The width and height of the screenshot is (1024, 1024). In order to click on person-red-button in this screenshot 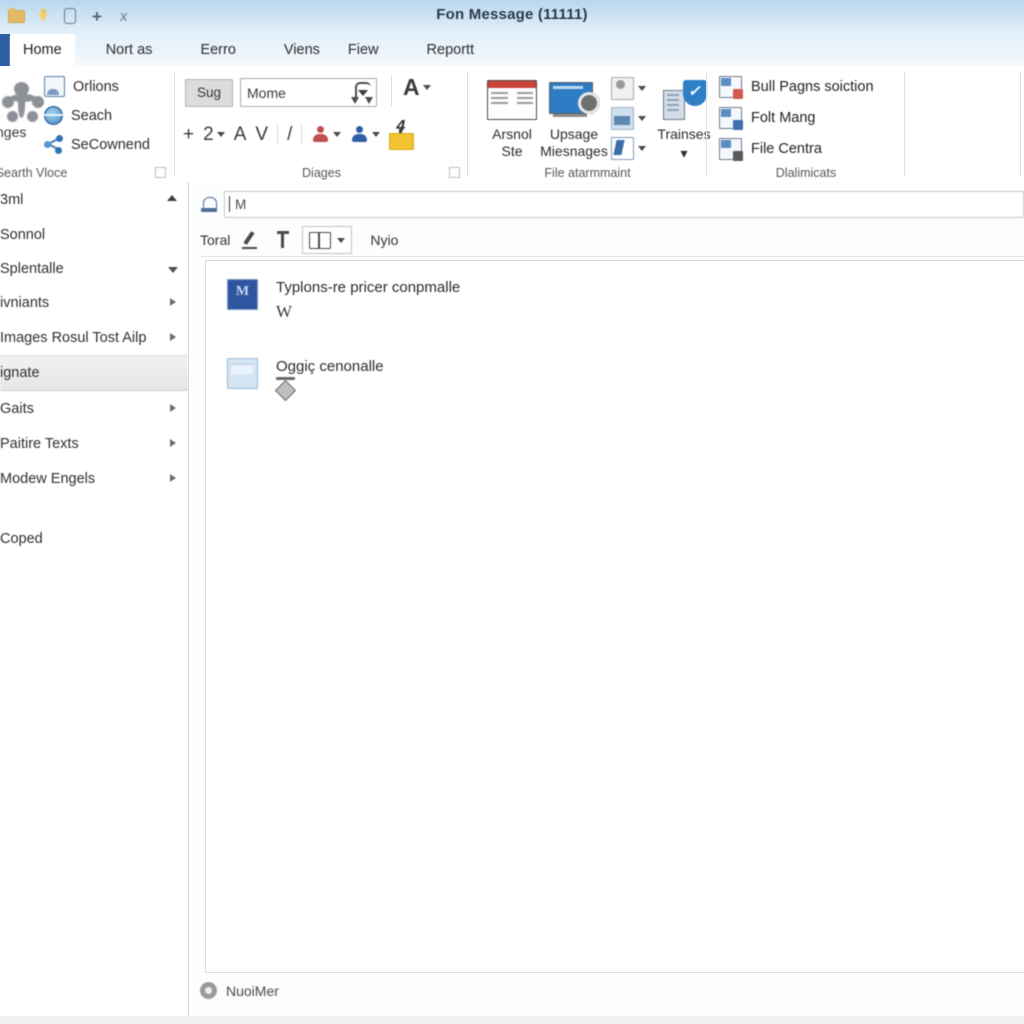, I will do `click(326, 134)`.